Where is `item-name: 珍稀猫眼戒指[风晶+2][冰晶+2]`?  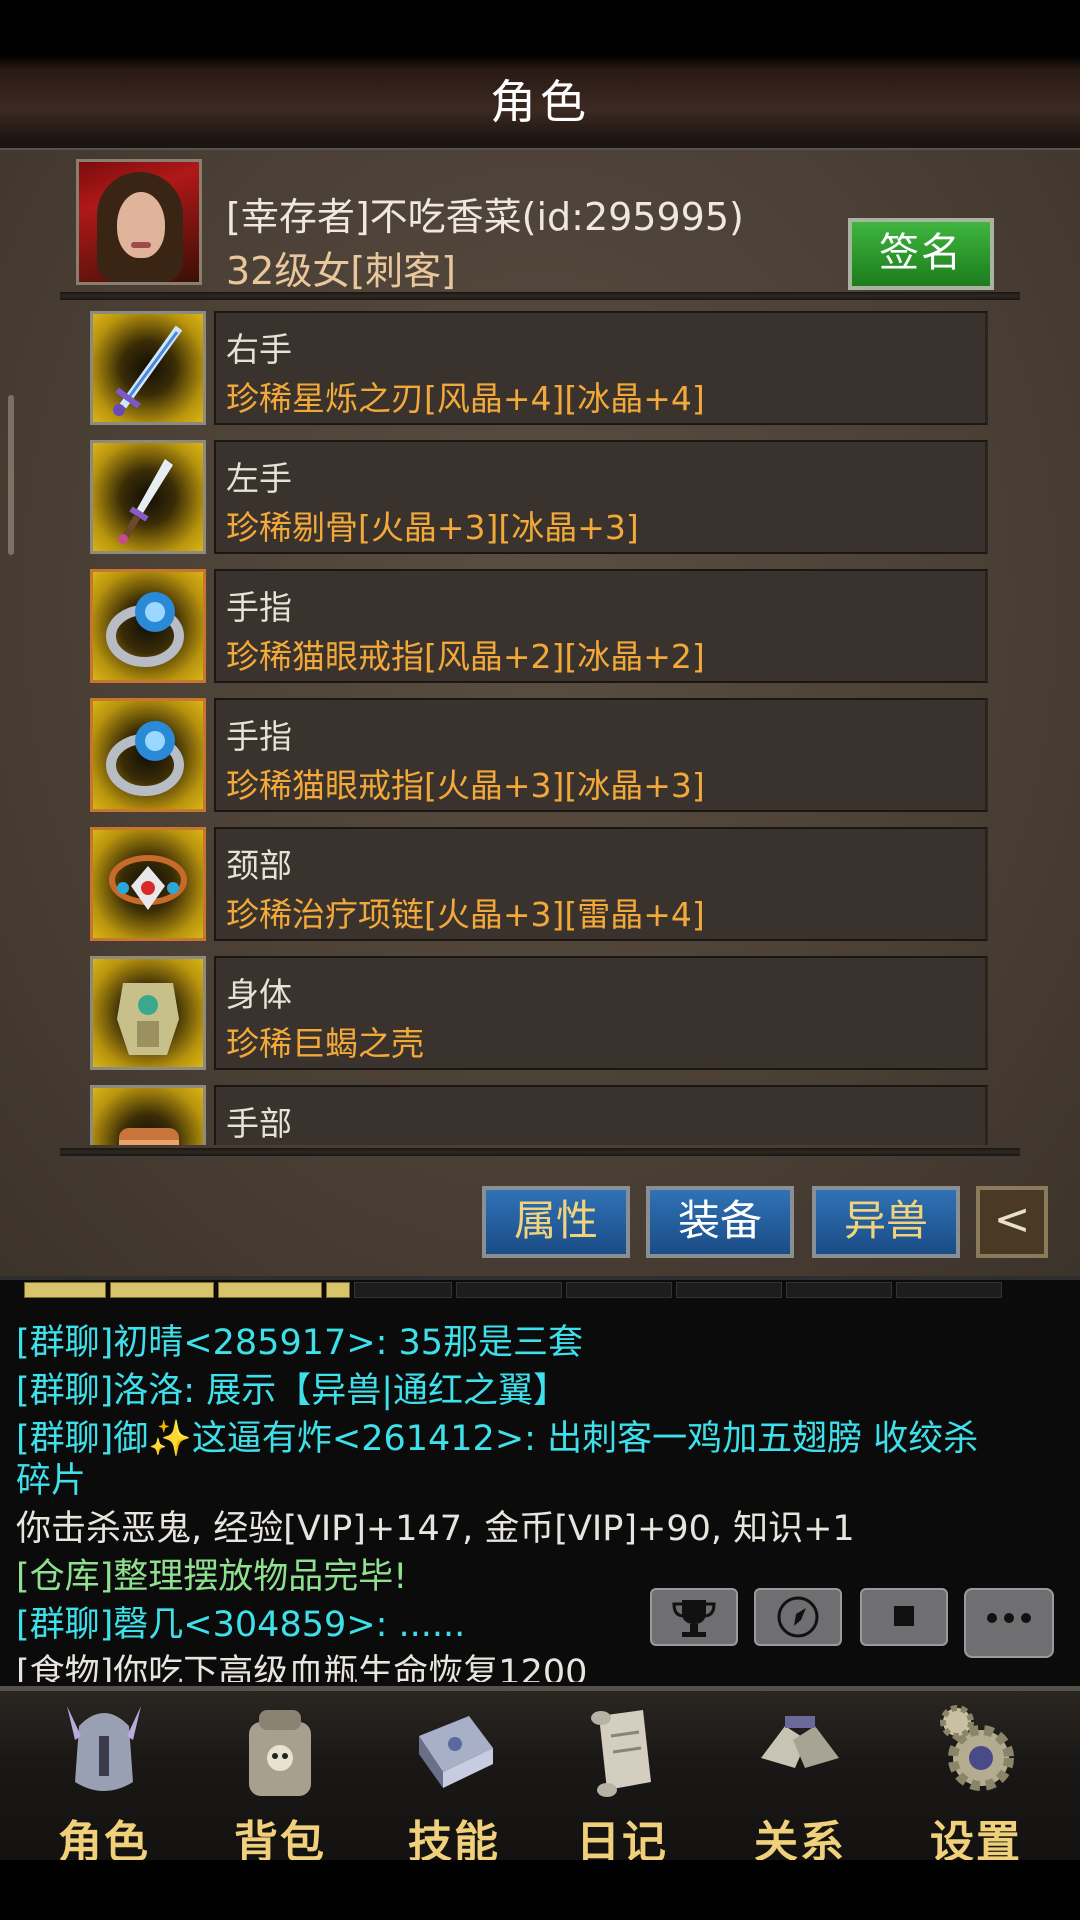
item-name: 珍稀猫眼戒指[风晶+2][冰晶+2] is located at coordinates (465, 656).